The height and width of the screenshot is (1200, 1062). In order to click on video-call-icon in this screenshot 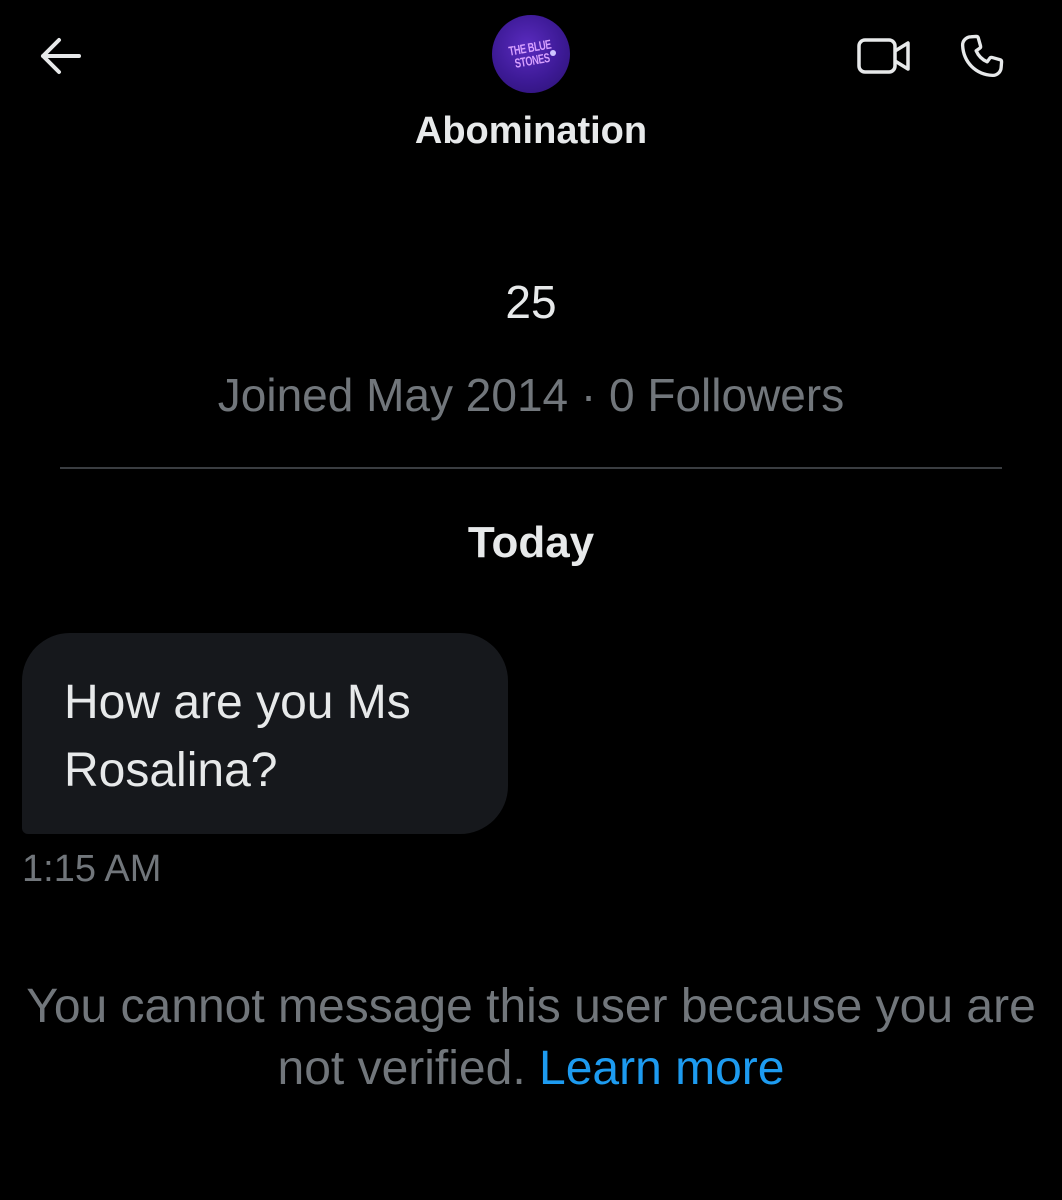, I will do `click(883, 56)`.